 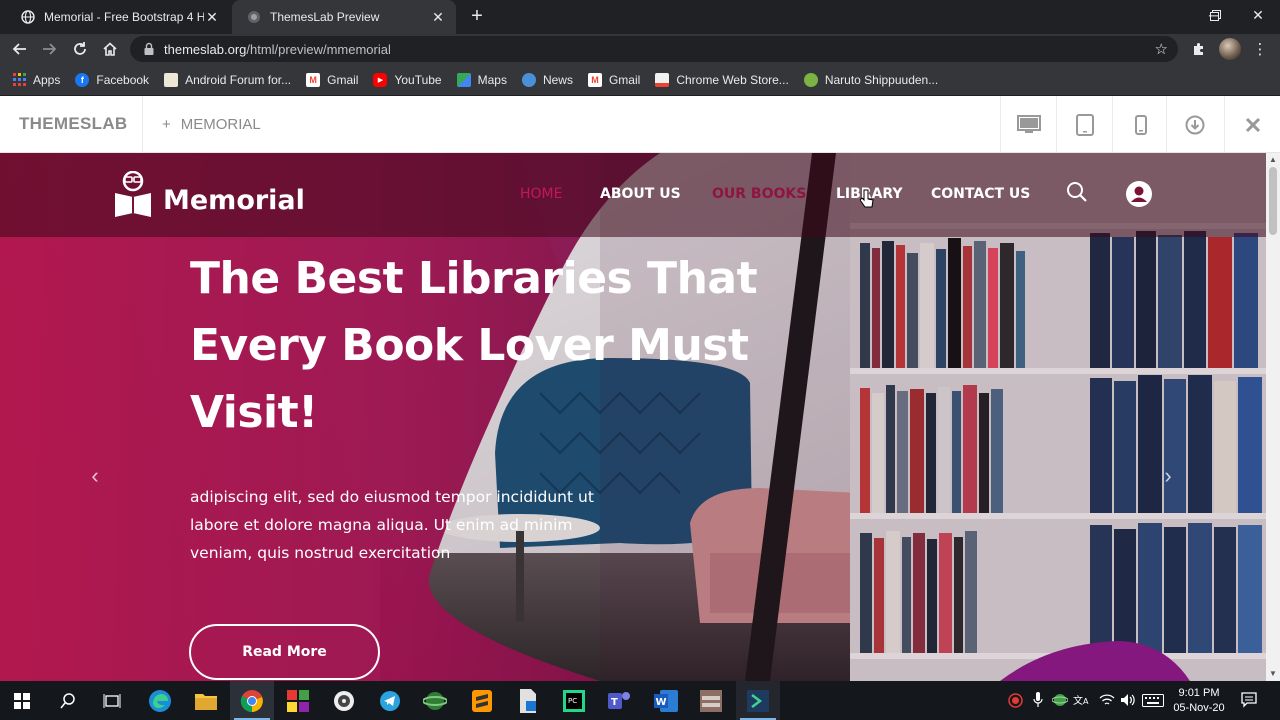 What do you see at coordinates (1199, 701) in the screenshot?
I see `system-clock: 9:01 PM 05-Nov-20` at bounding box center [1199, 701].